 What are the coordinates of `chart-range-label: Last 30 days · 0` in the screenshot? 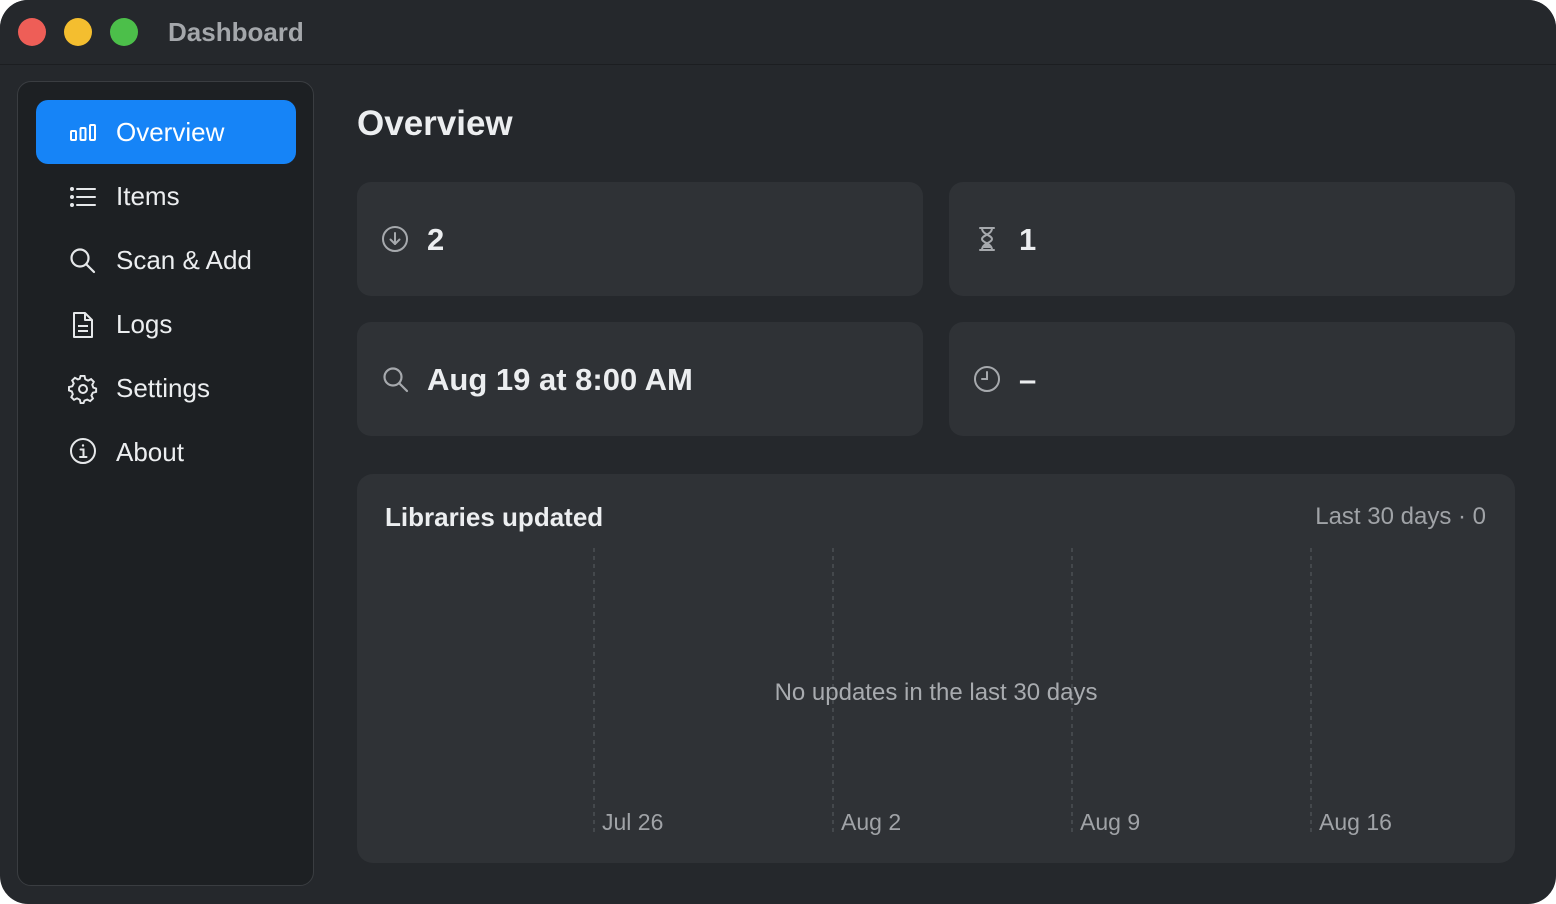 It's located at (1400, 516).